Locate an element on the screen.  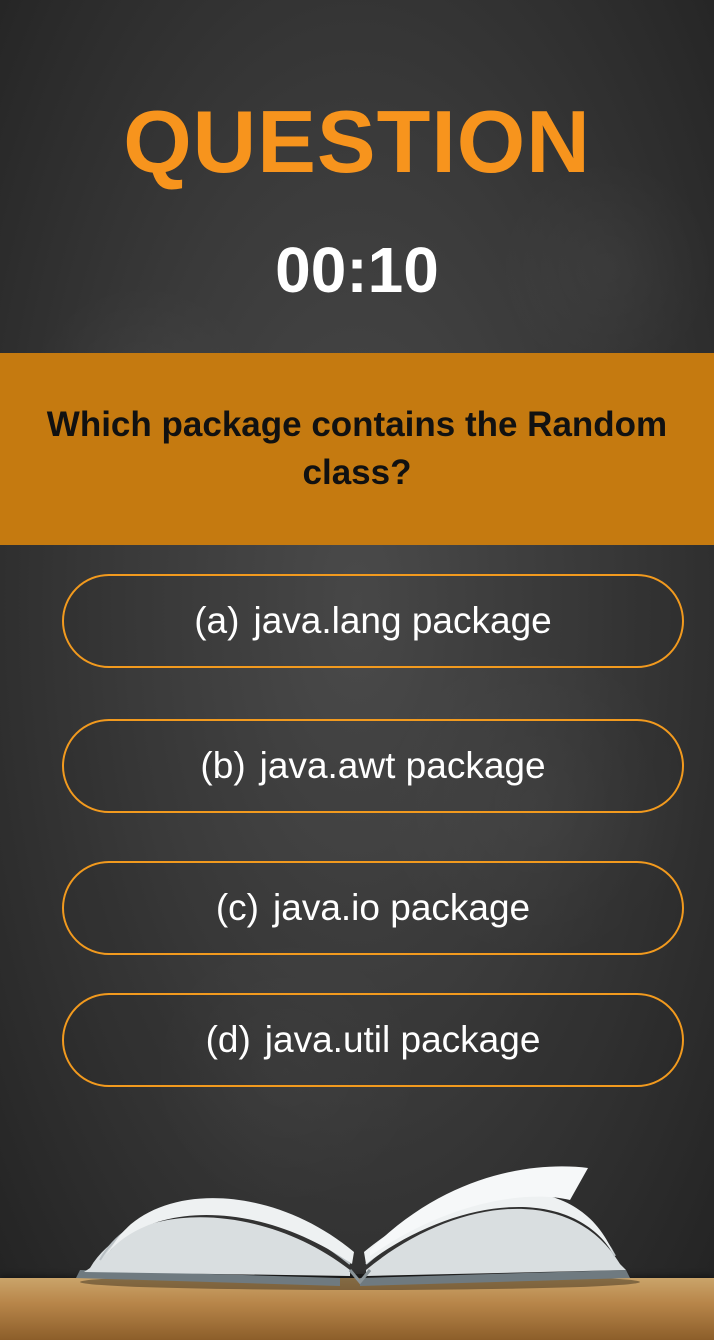
answer-option-a: (a) java.lang package is located at coordinates (373, 621).